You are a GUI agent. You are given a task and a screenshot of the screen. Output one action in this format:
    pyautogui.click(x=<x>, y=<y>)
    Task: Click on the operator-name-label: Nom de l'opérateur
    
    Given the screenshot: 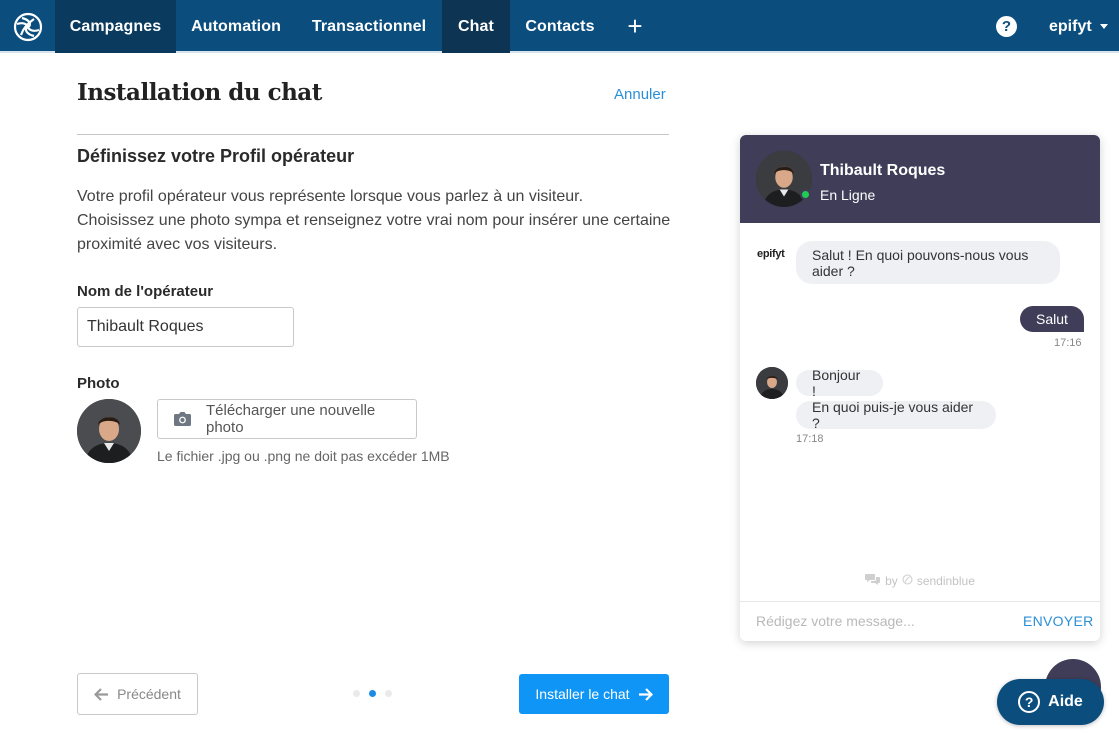 What is the action you would take?
    pyautogui.click(x=145, y=291)
    